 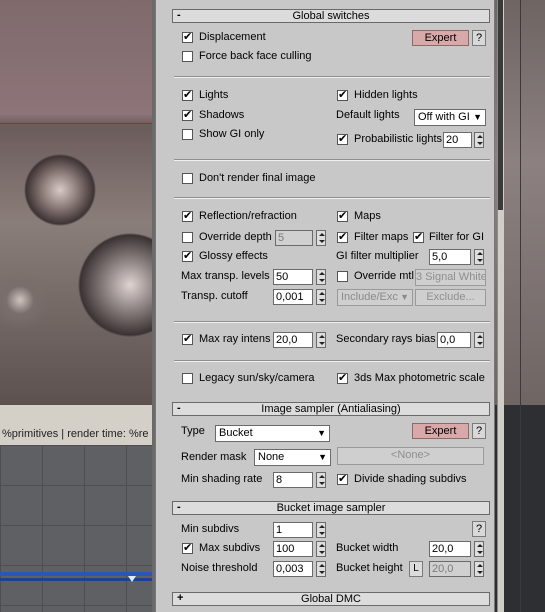 What do you see at coordinates (479, 257) in the screenshot?
I see `gi-filter-multiplier-spinner` at bounding box center [479, 257].